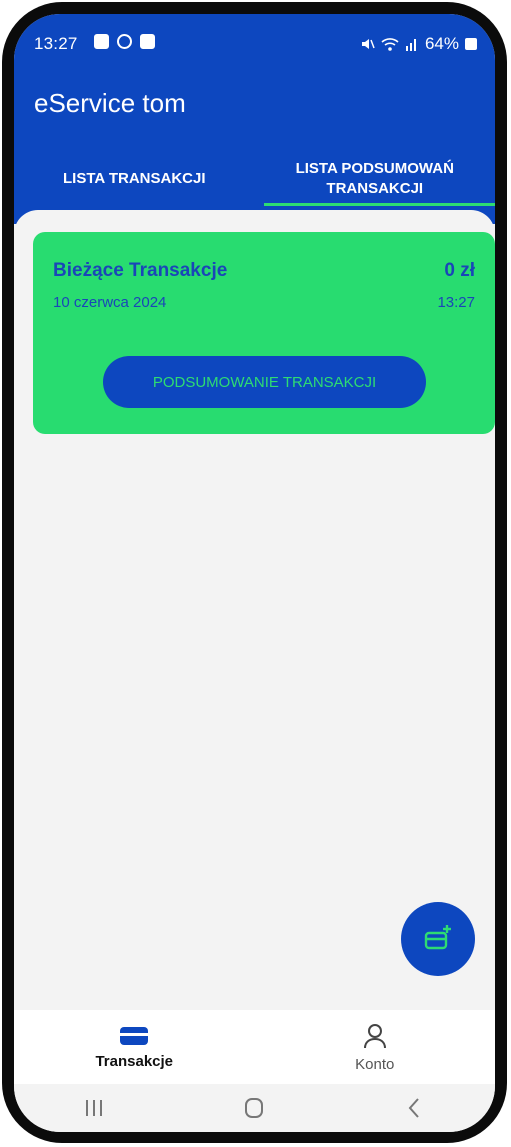 Image resolution: width=511 pixels, height=1147 pixels. Describe the element at coordinates (140, 270) in the screenshot. I see `card-title: Bieżące Transakcje` at that location.